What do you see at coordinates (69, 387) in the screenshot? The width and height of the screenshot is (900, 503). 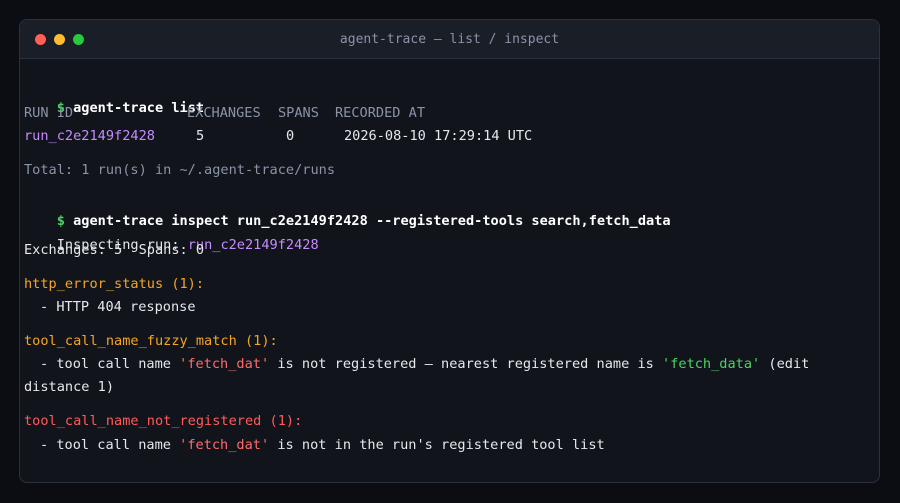 I see `finding-item-continuation: distance 1)` at bounding box center [69, 387].